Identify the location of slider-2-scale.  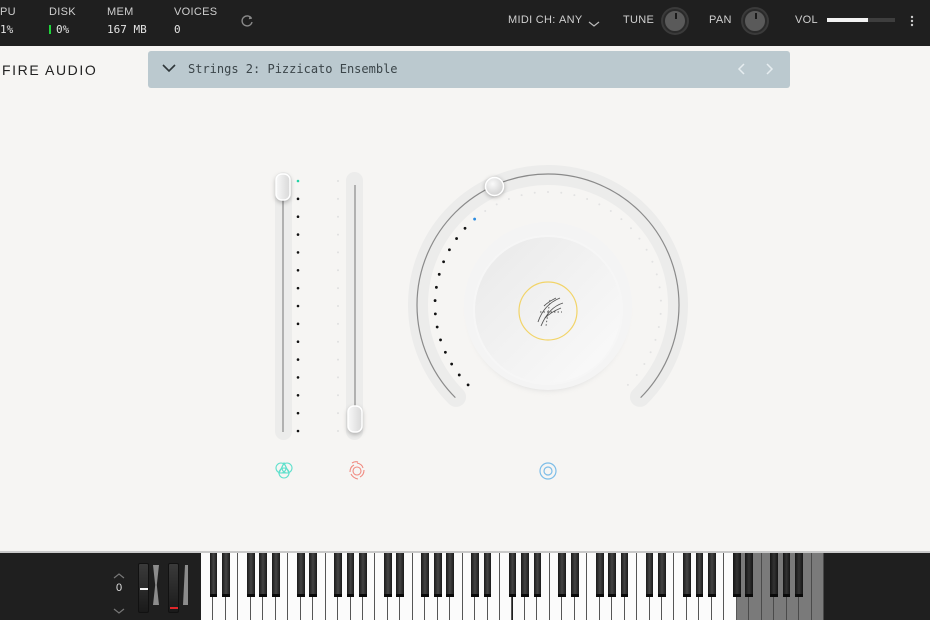
(338, 306).